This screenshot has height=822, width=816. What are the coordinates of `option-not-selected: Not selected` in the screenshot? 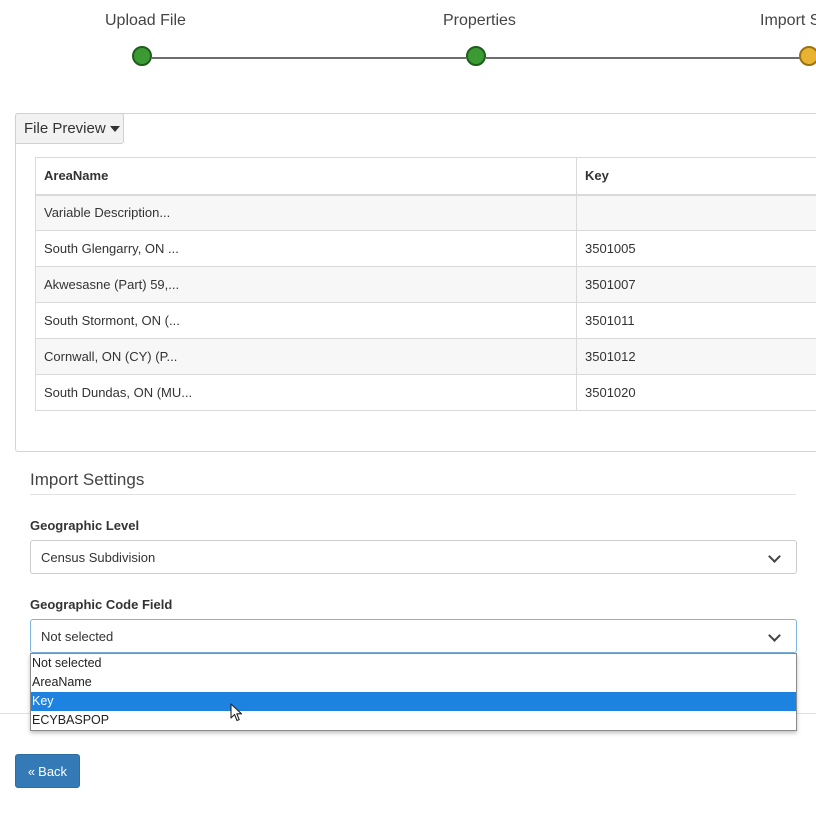 It's located at (413, 663).